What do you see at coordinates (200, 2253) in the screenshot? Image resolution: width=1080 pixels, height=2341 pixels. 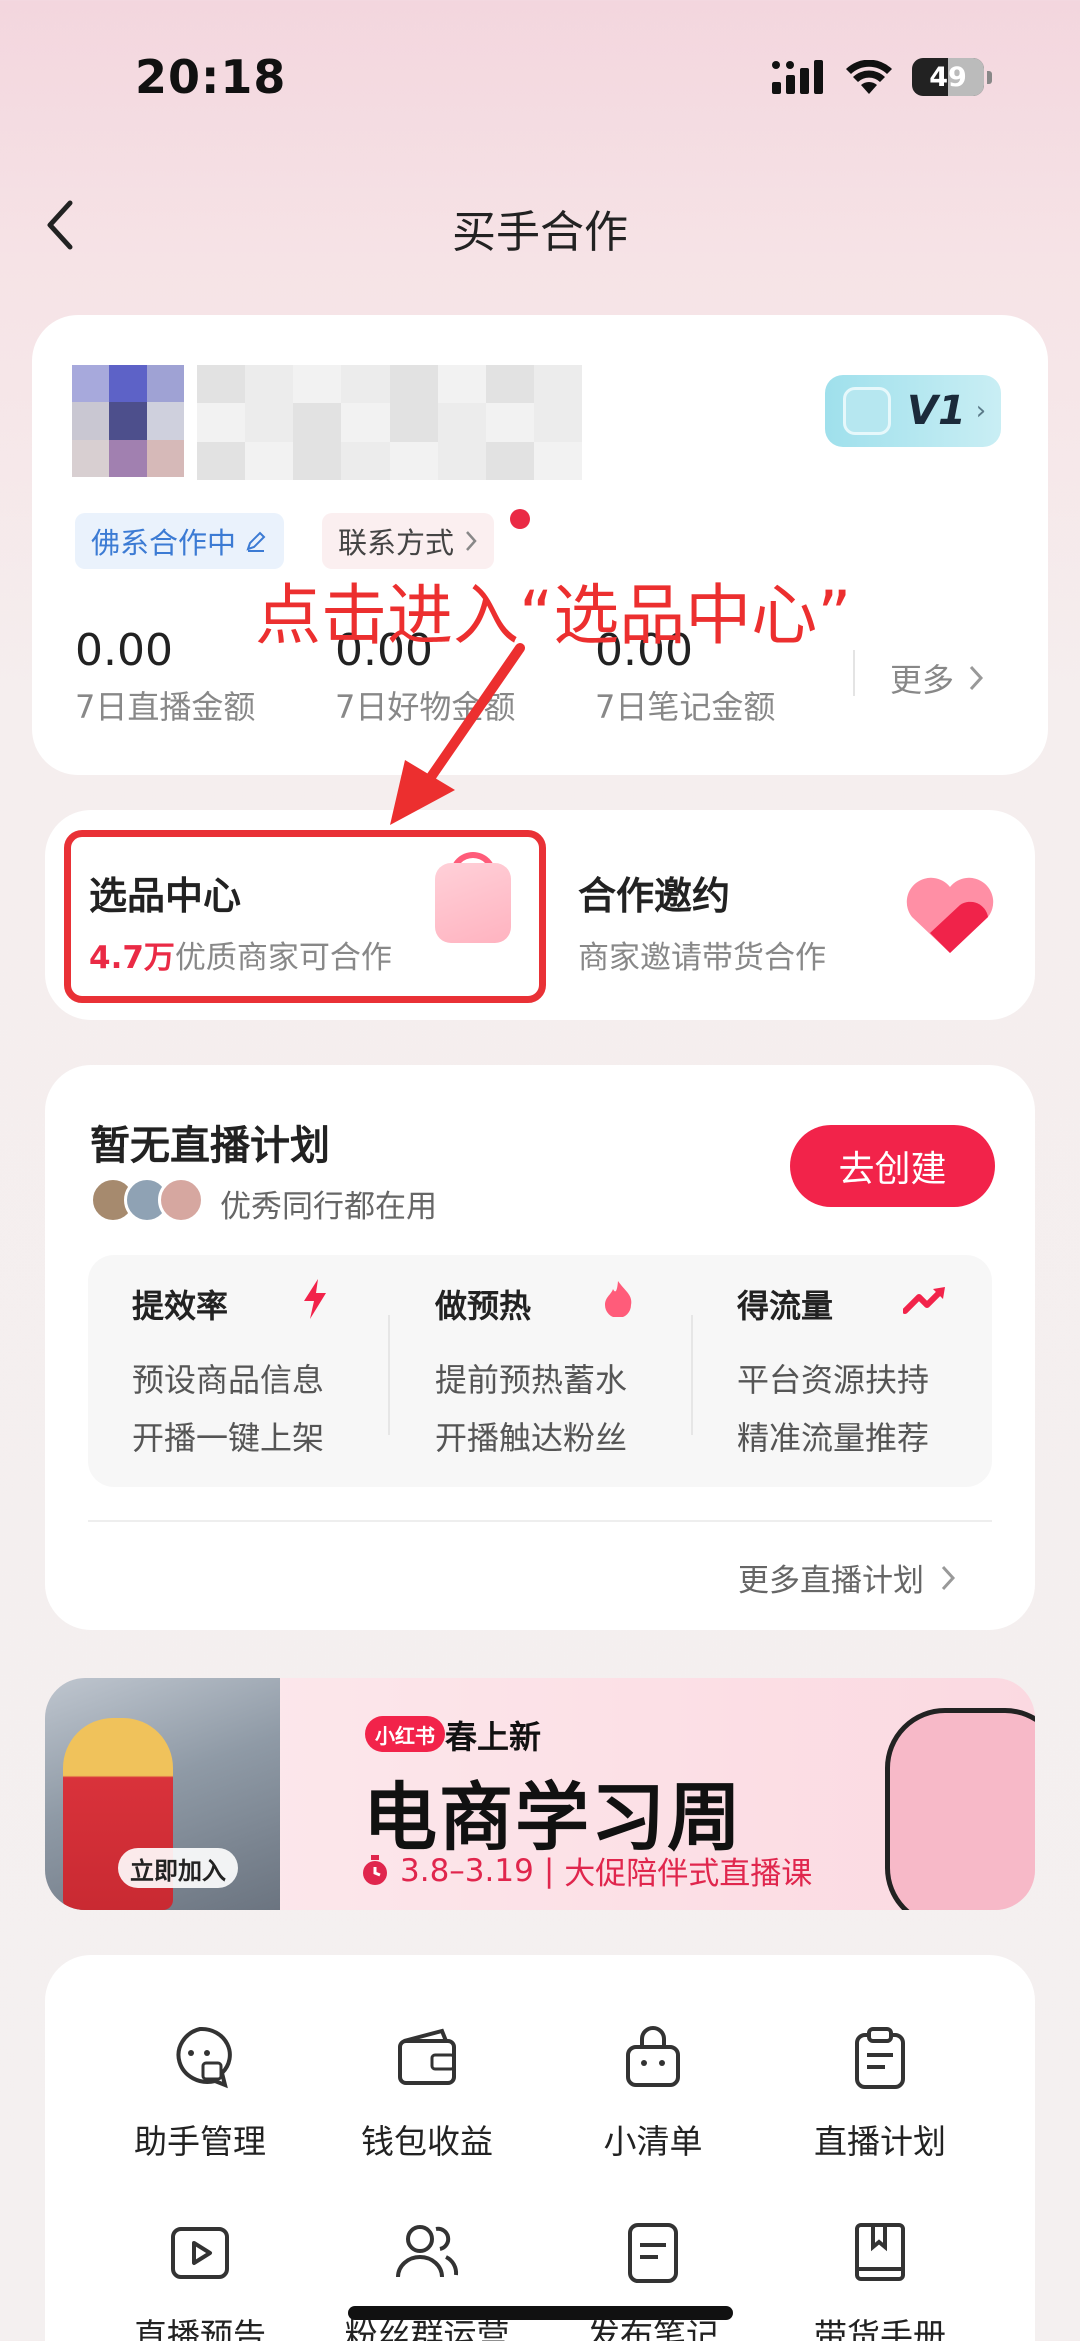 I see `play-icon` at bounding box center [200, 2253].